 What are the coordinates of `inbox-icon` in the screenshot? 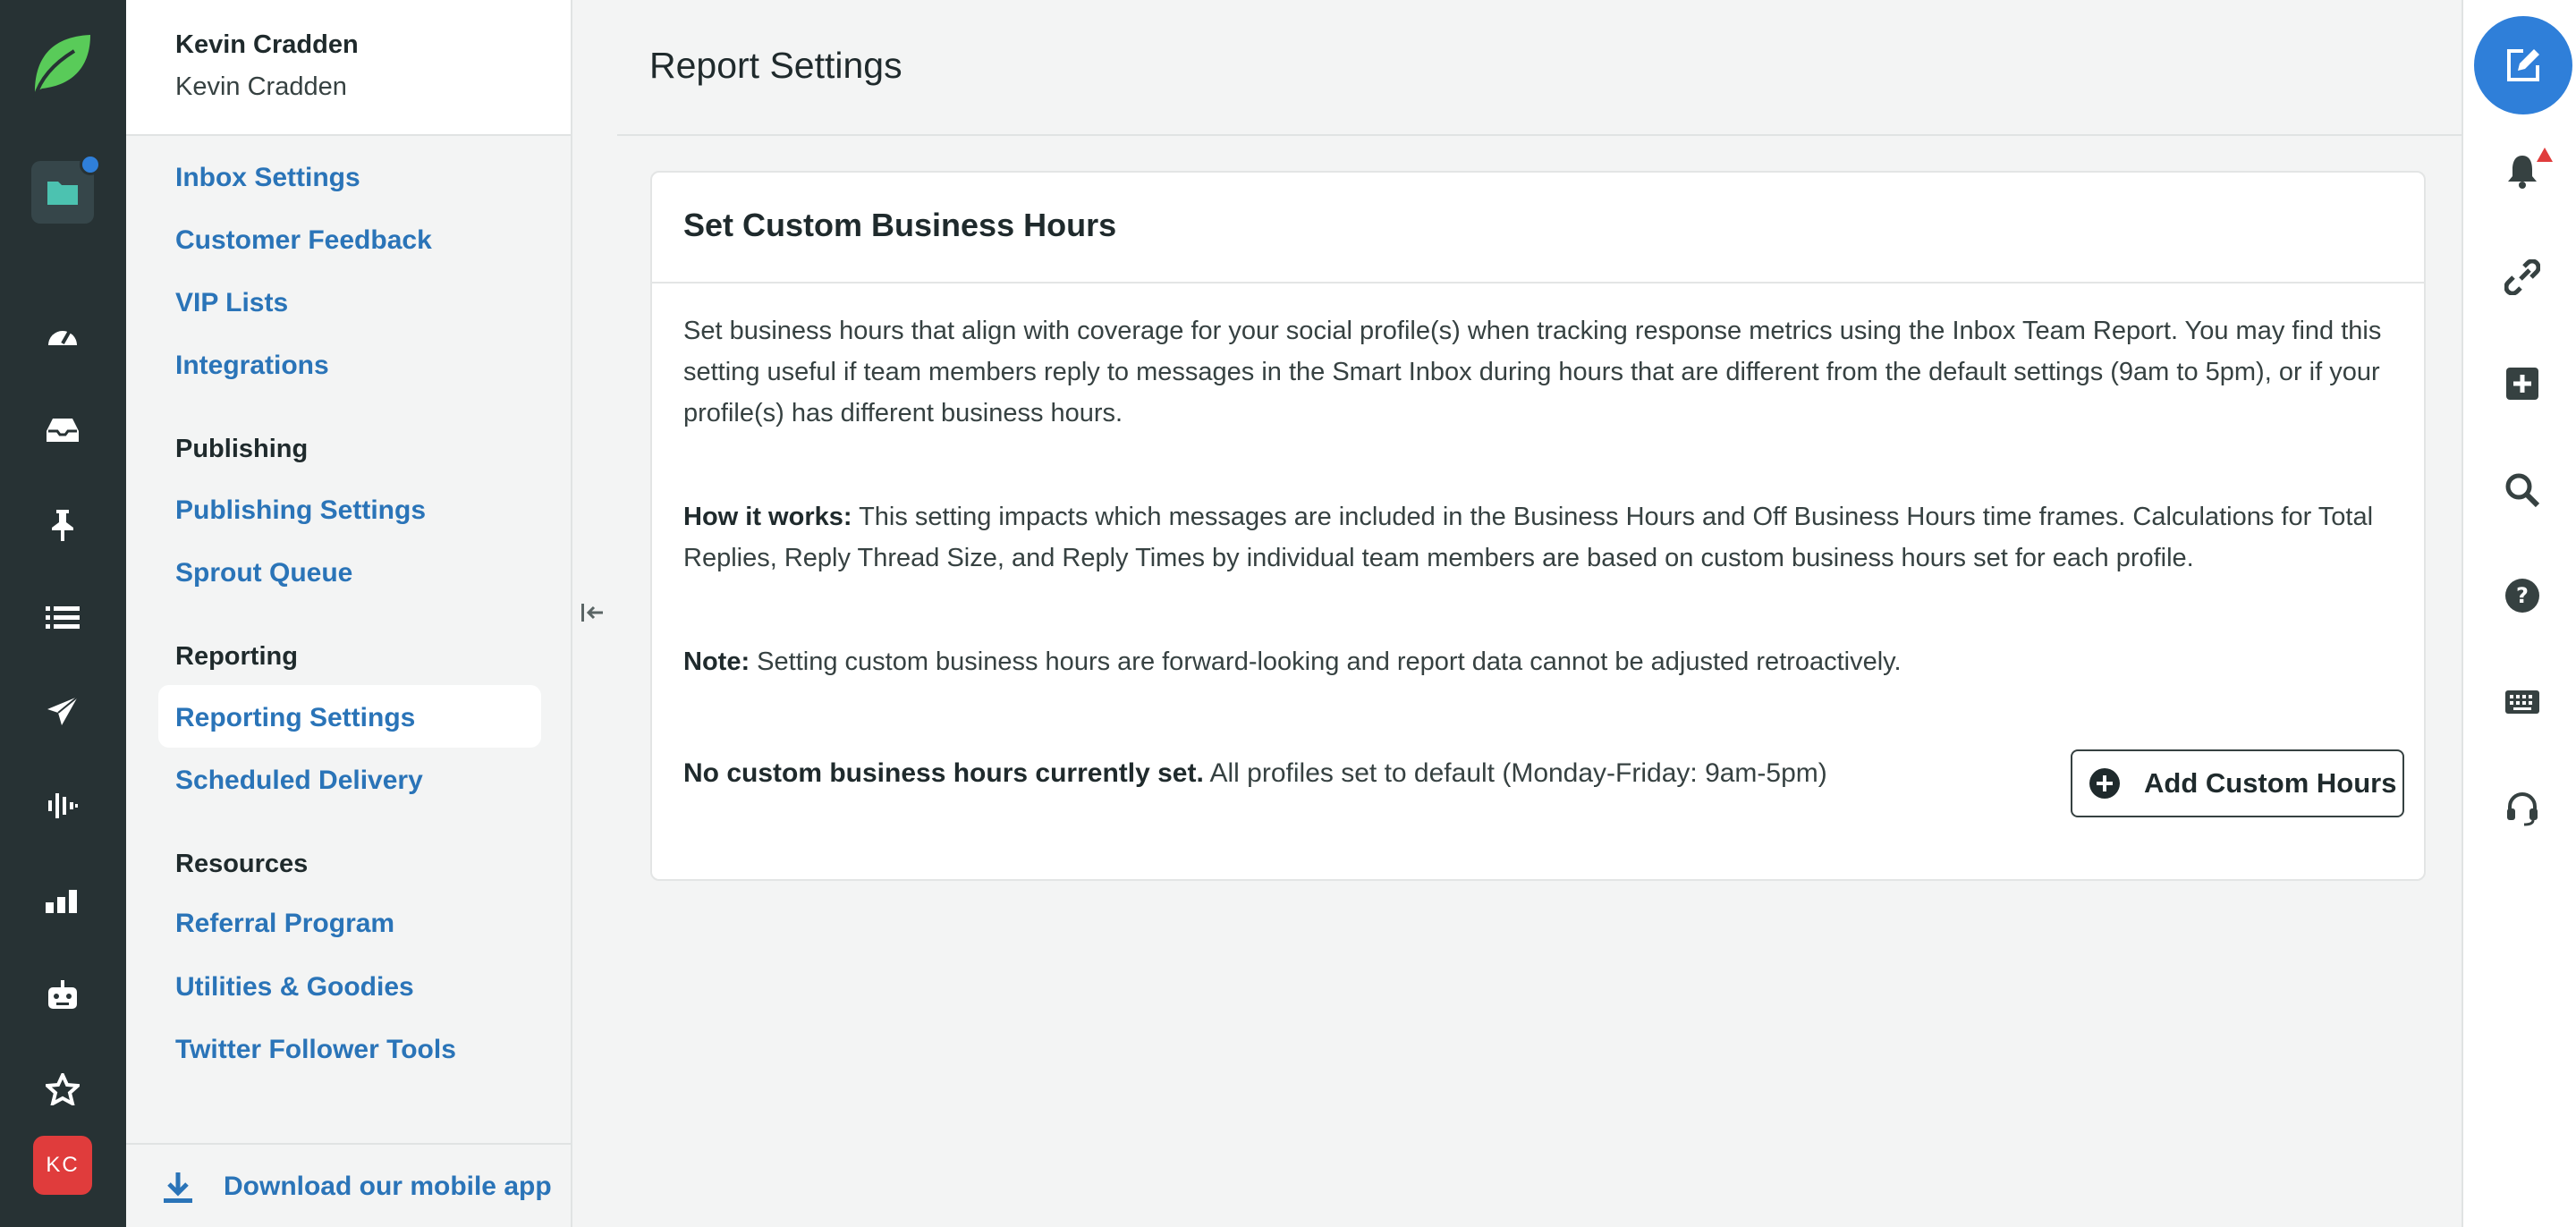 It's located at (62, 430).